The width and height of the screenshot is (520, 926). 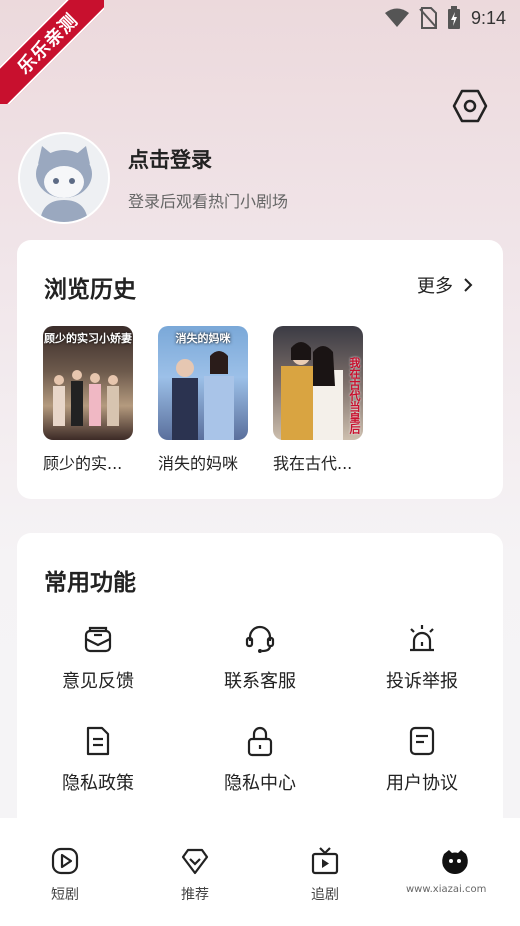 What do you see at coordinates (65, 895) in the screenshot?
I see `tab-shorts-label: 短剧` at bounding box center [65, 895].